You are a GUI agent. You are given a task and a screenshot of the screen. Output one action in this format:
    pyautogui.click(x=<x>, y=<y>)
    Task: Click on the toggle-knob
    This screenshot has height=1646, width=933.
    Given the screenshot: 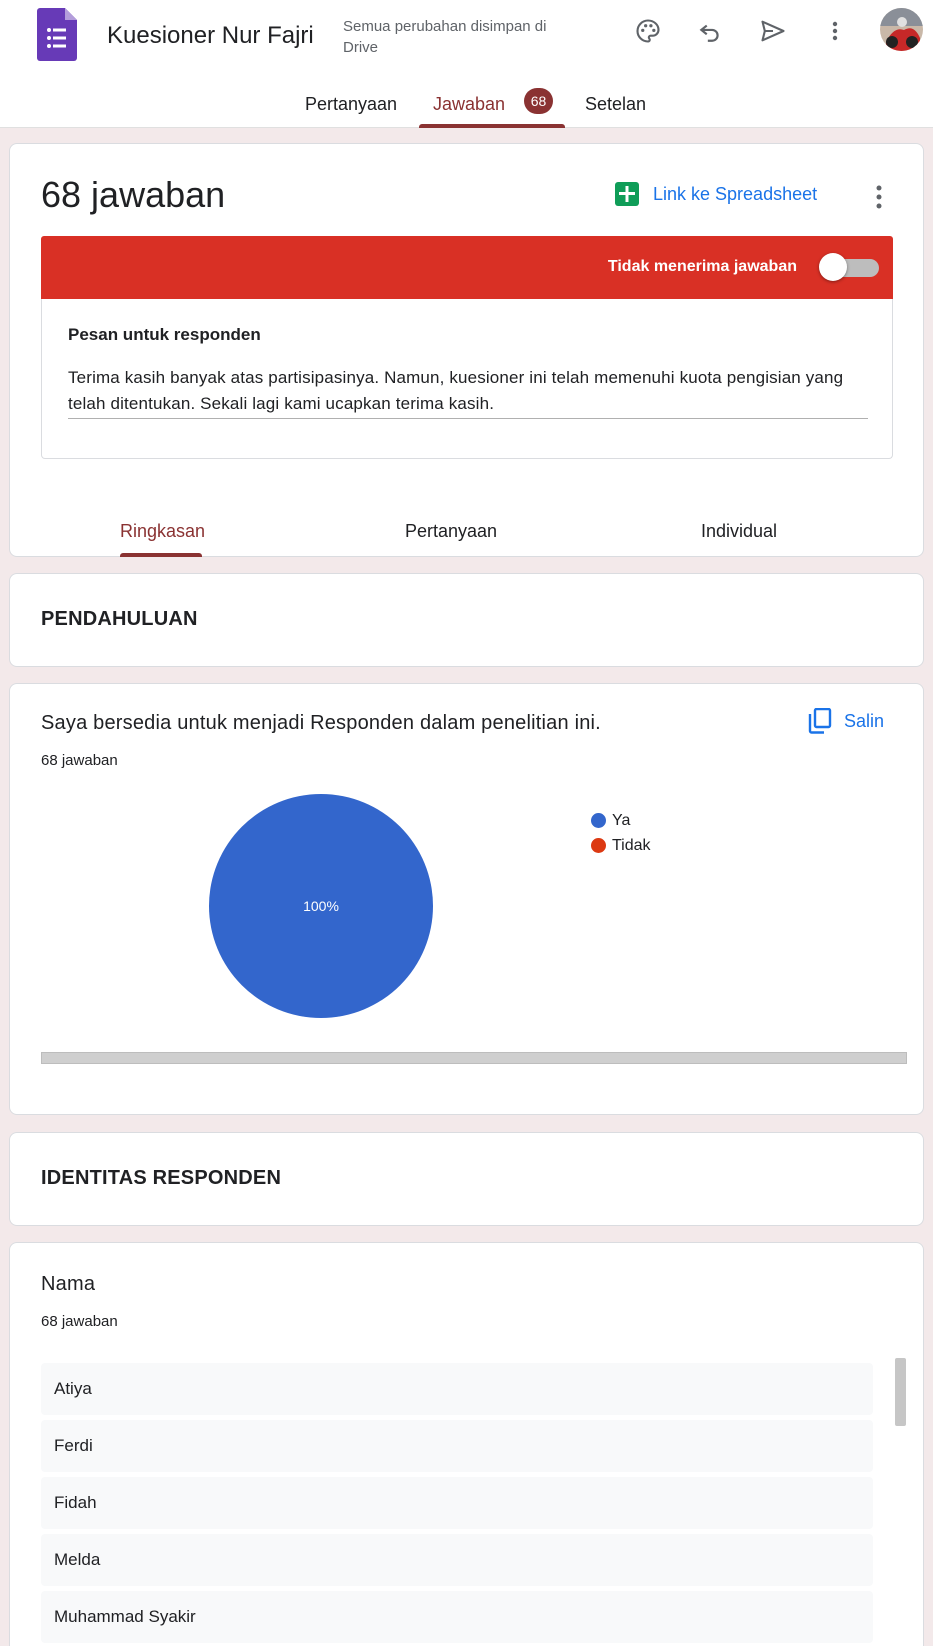 What is the action you would take?
    pyautogui.click(x=833, y=267)
    